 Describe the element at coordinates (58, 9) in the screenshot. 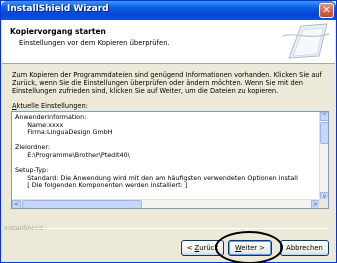

I see `window-title: InstallShield Wizard` at that location.